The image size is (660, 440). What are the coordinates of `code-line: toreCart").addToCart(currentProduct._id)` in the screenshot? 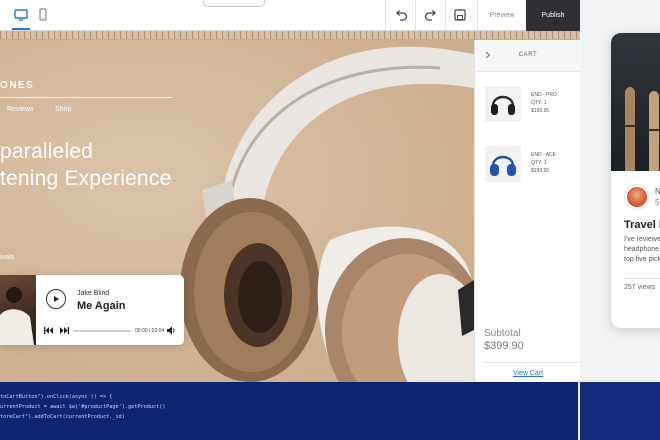 It's located at (62, 417).